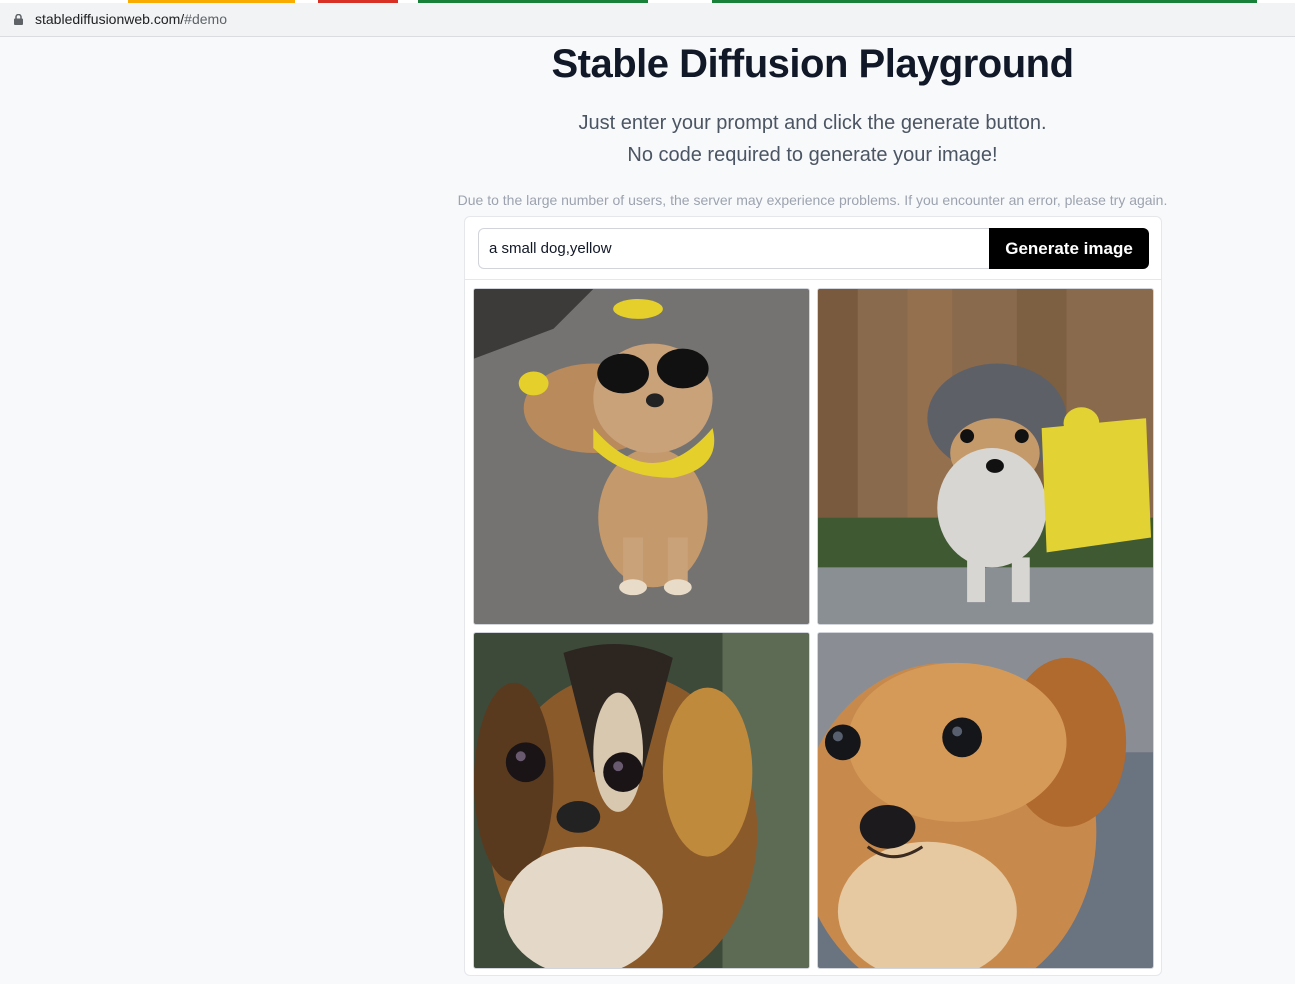 The image size is (1295, 984). Describe the element at coordinates (812, 64) in the screenshot. I see `page-title: Stable Diffusion Playground` at that location.